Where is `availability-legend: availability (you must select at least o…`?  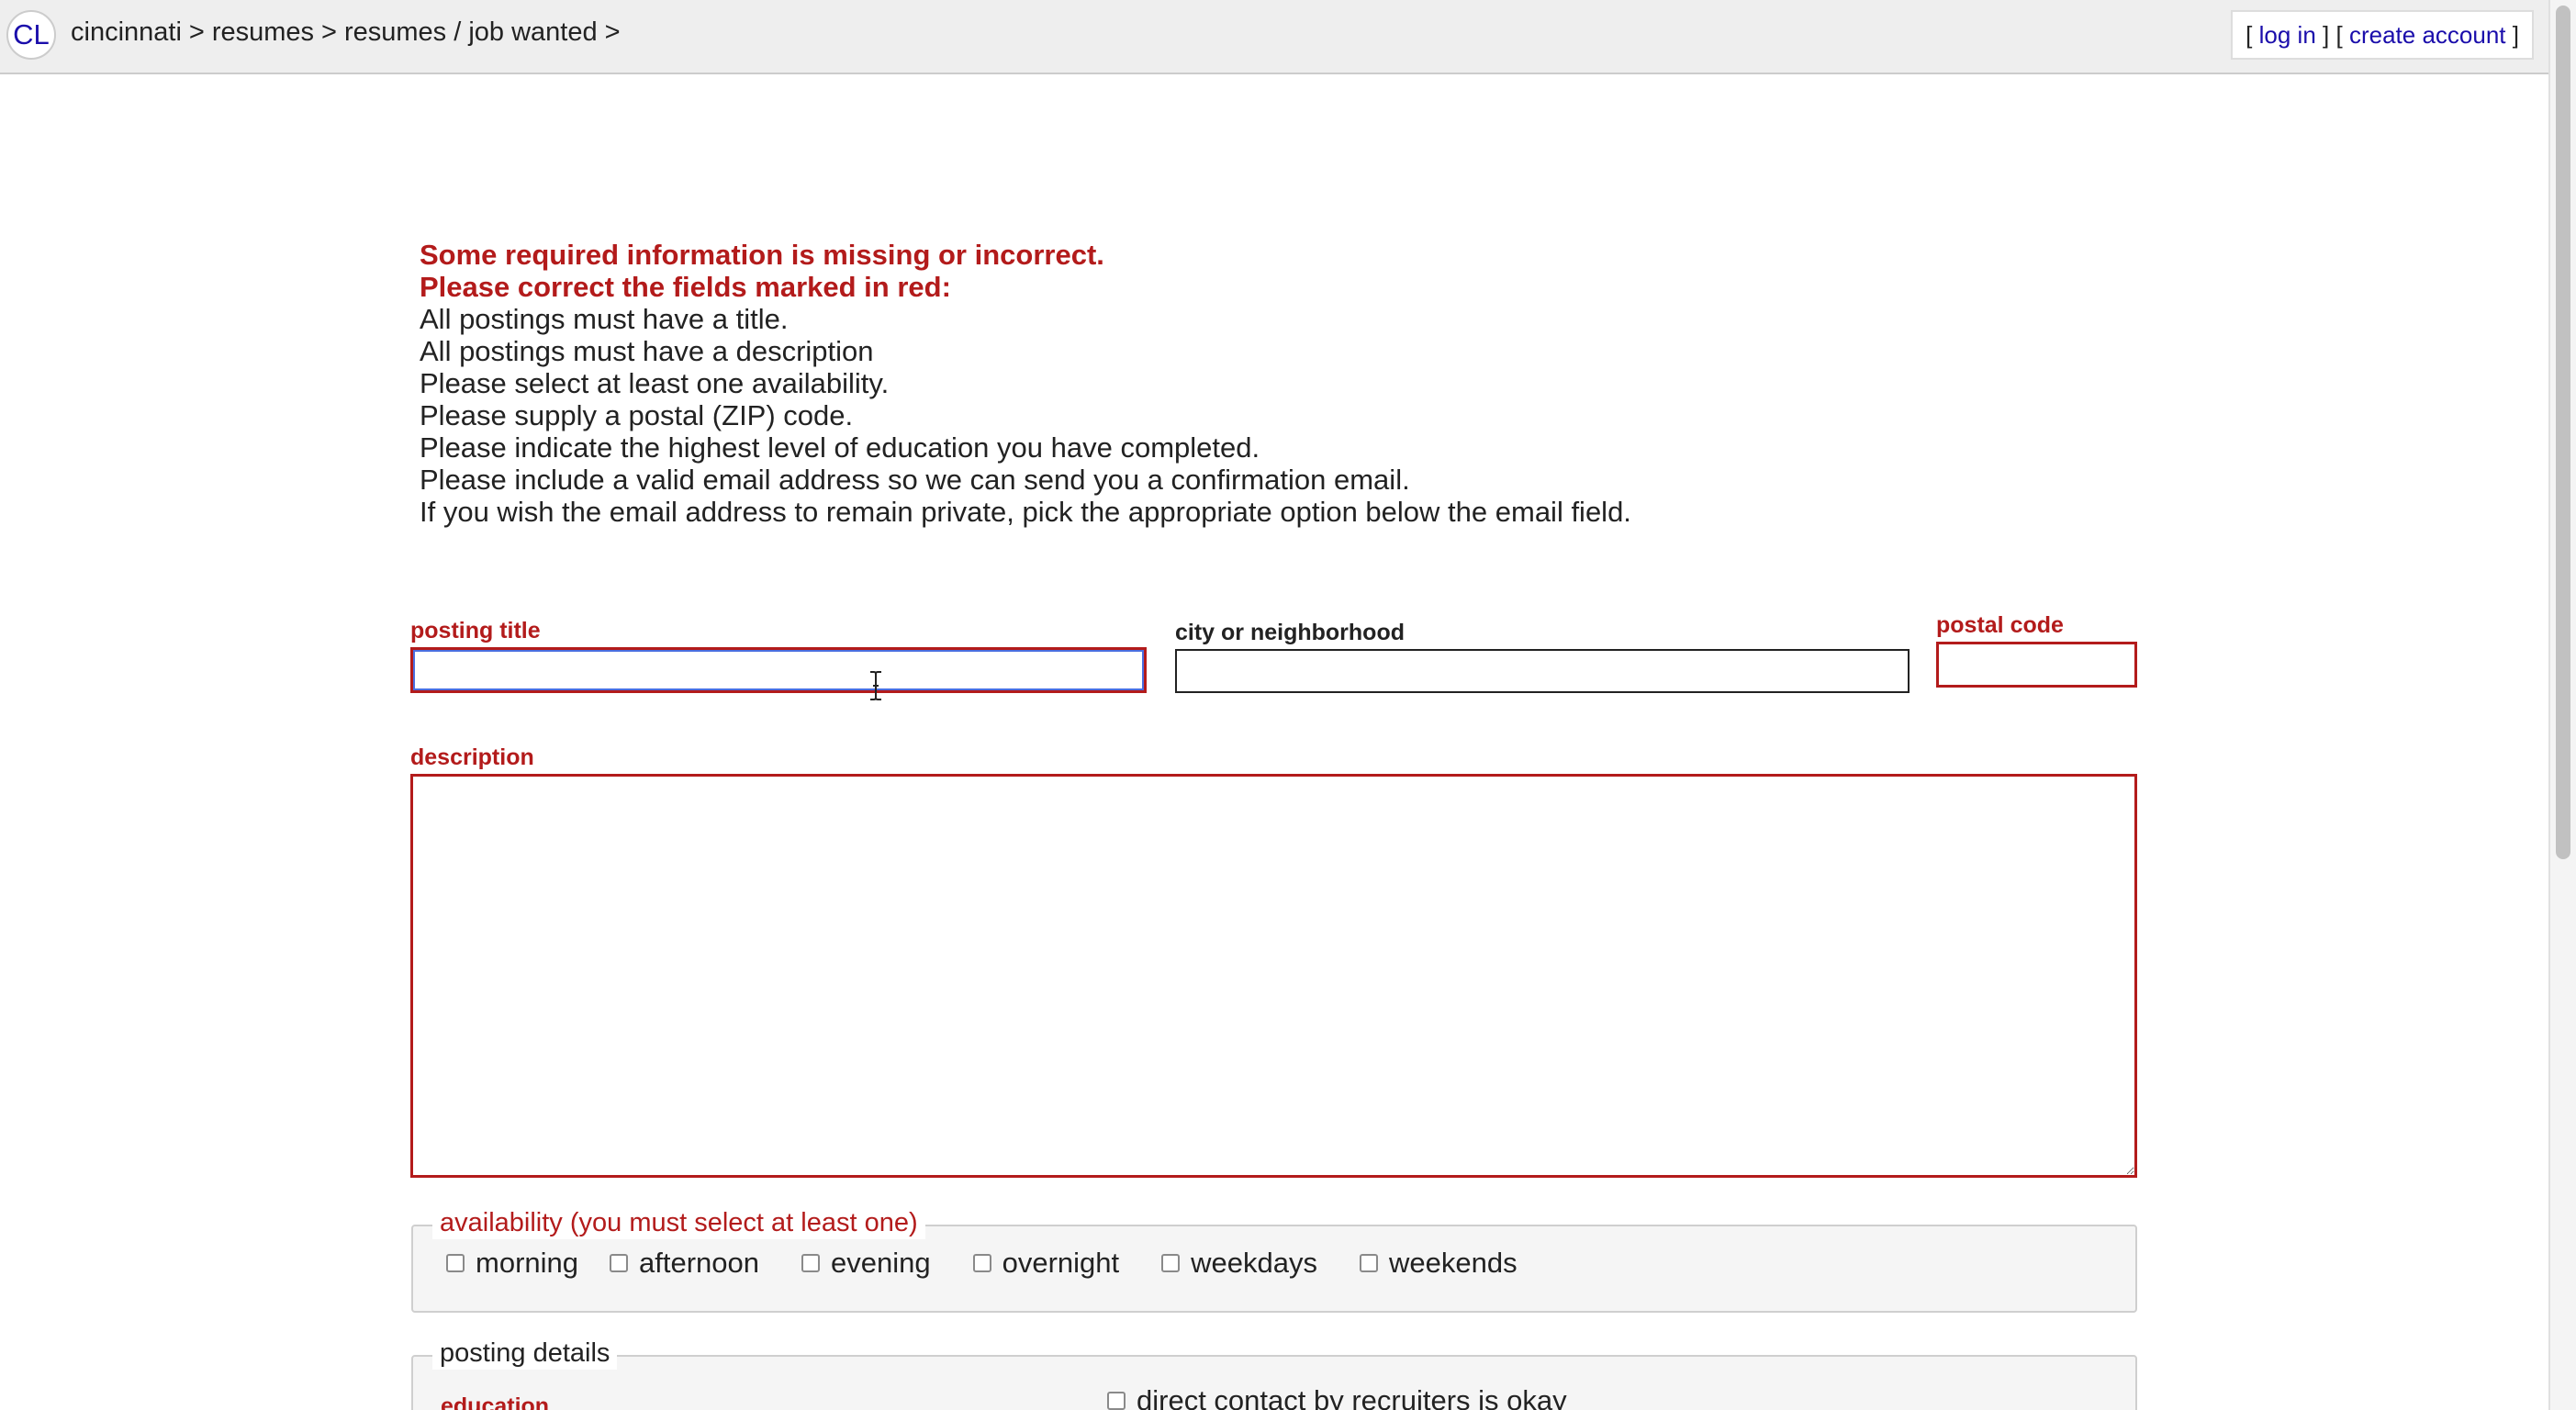
availability-legend: availability (you must select at least o… is located at coordinates (678, 1222).